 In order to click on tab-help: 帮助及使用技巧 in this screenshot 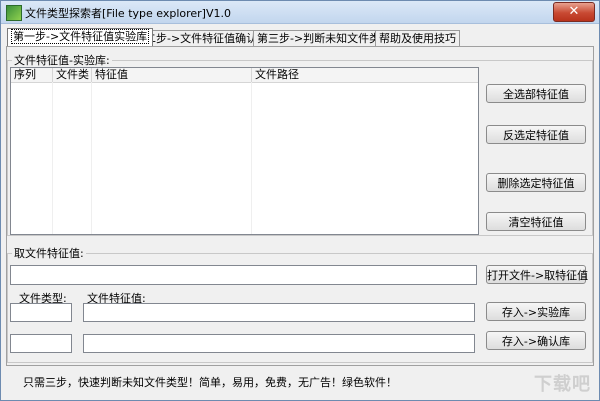, I will do `click(417, 38)`.